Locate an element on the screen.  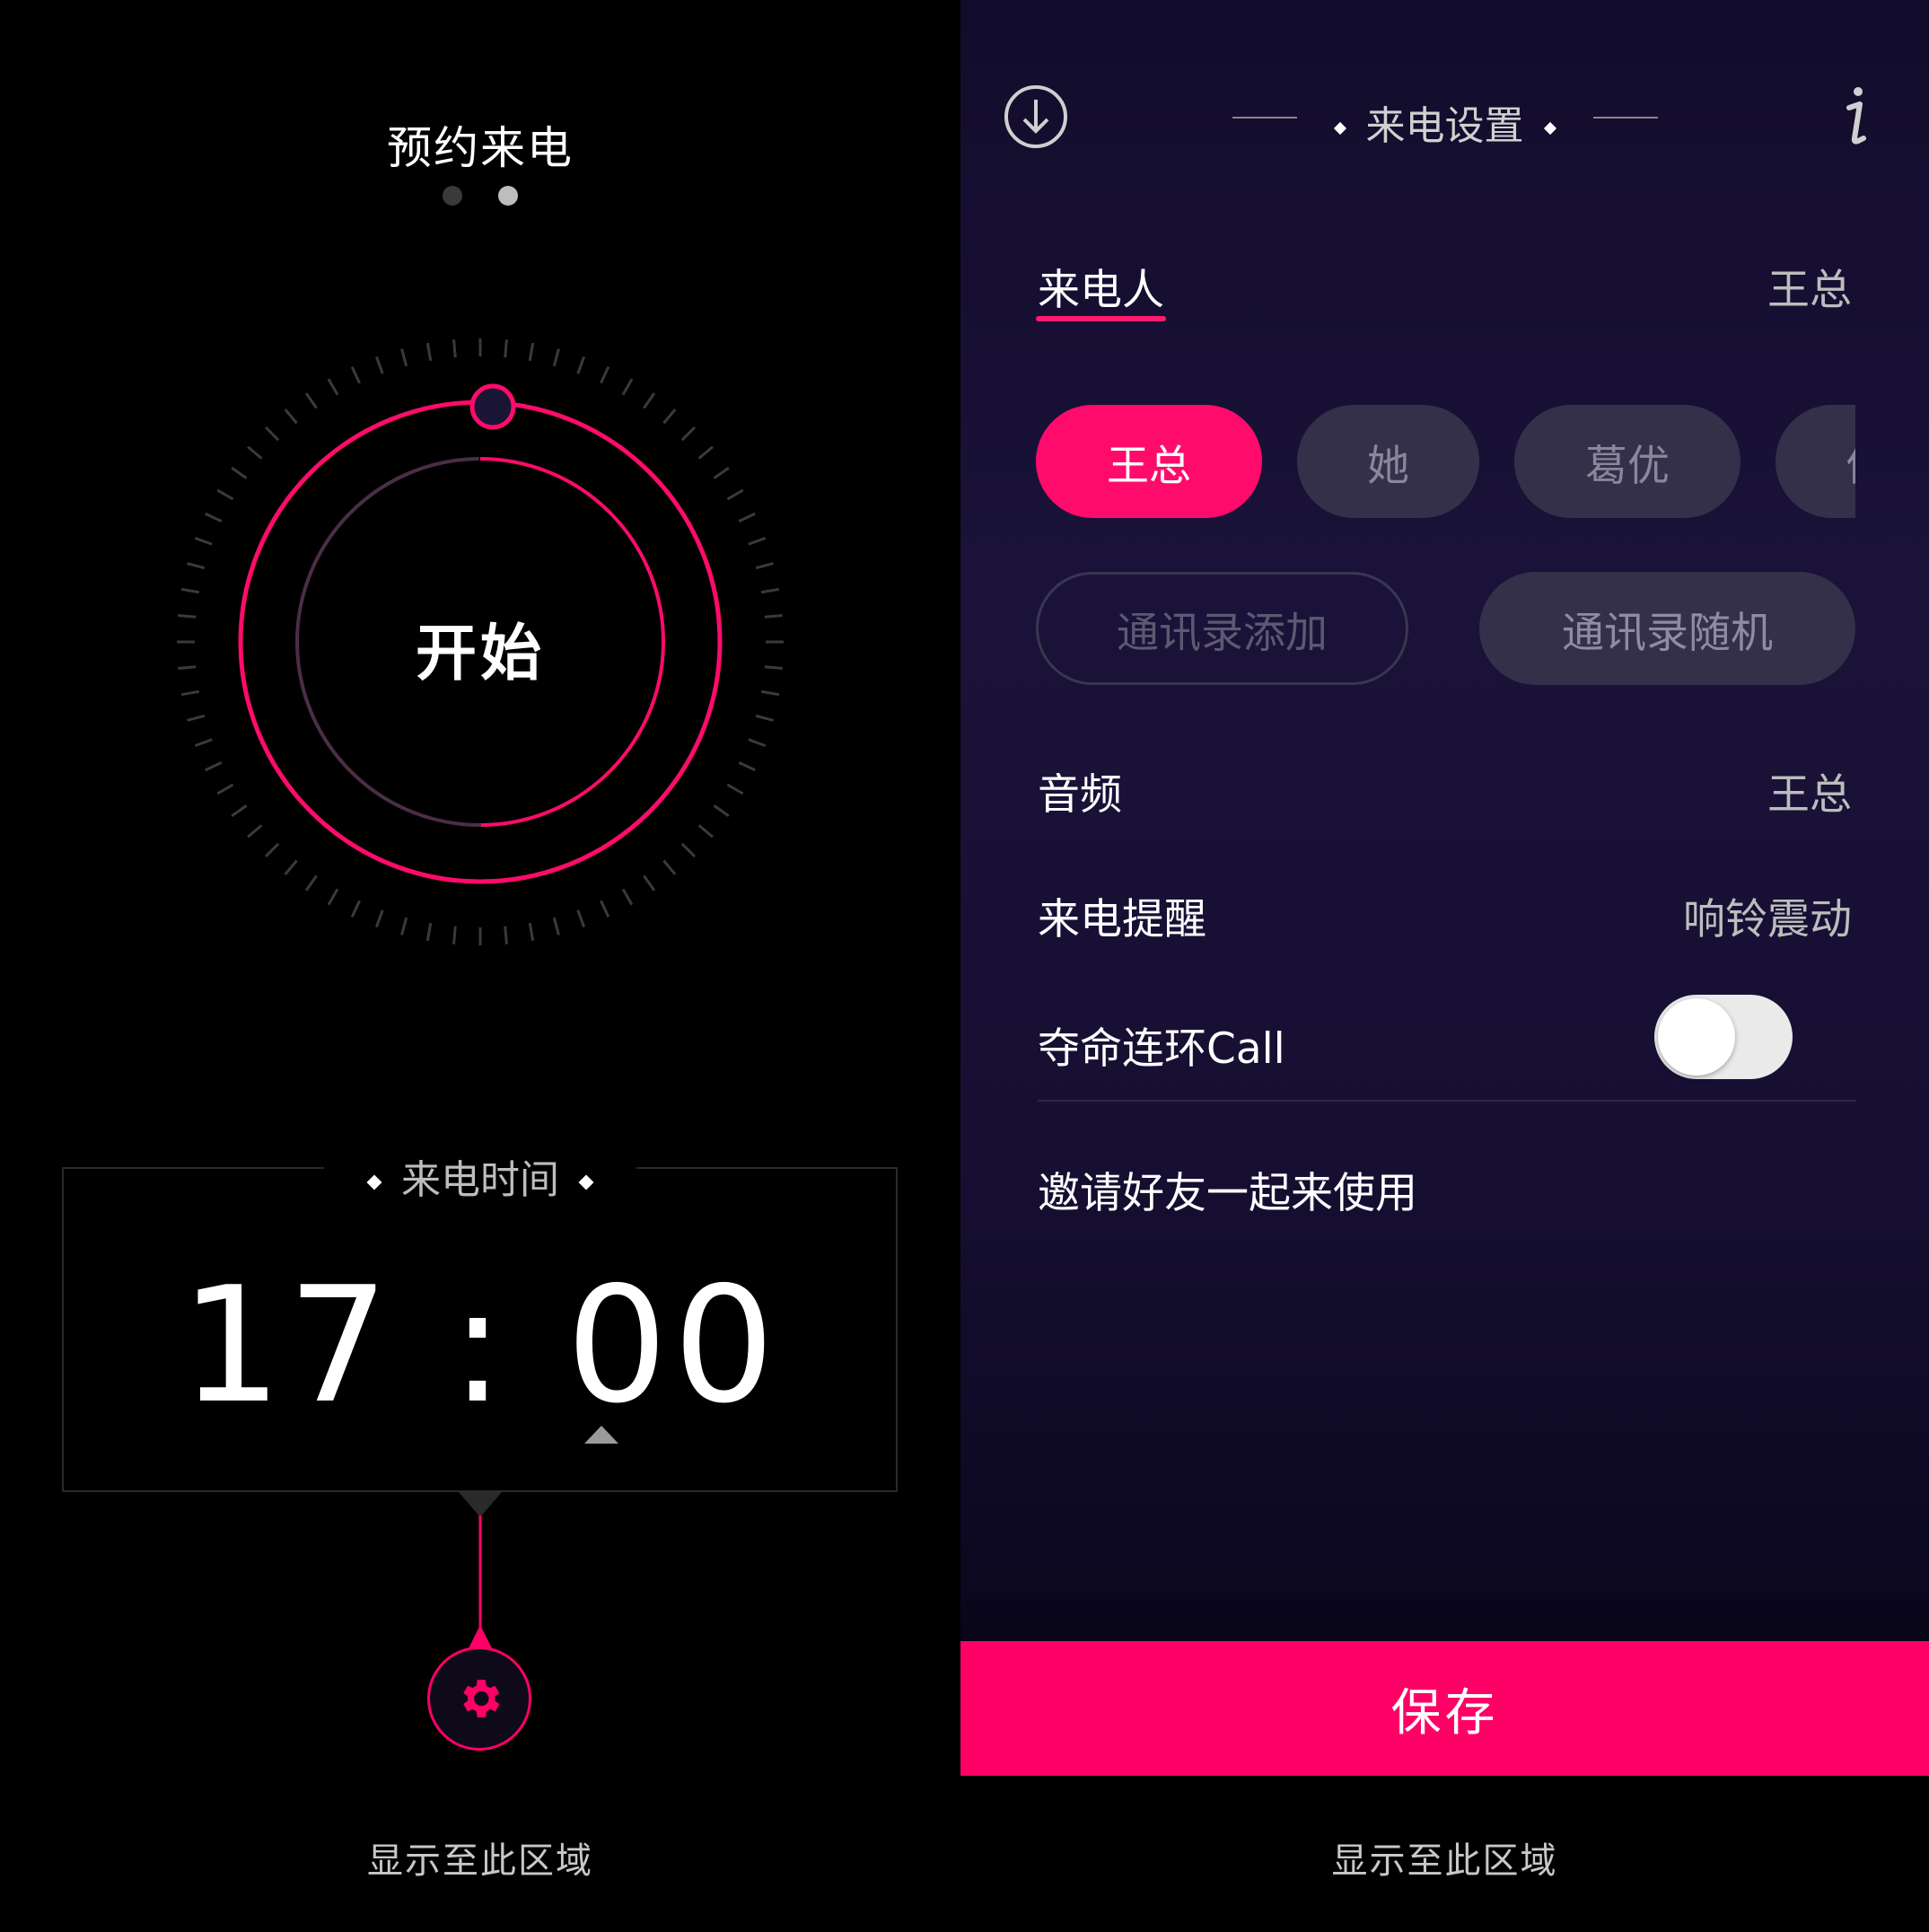
display-area-hint: 显示至此区域 is located at coordinates (480, 1861).